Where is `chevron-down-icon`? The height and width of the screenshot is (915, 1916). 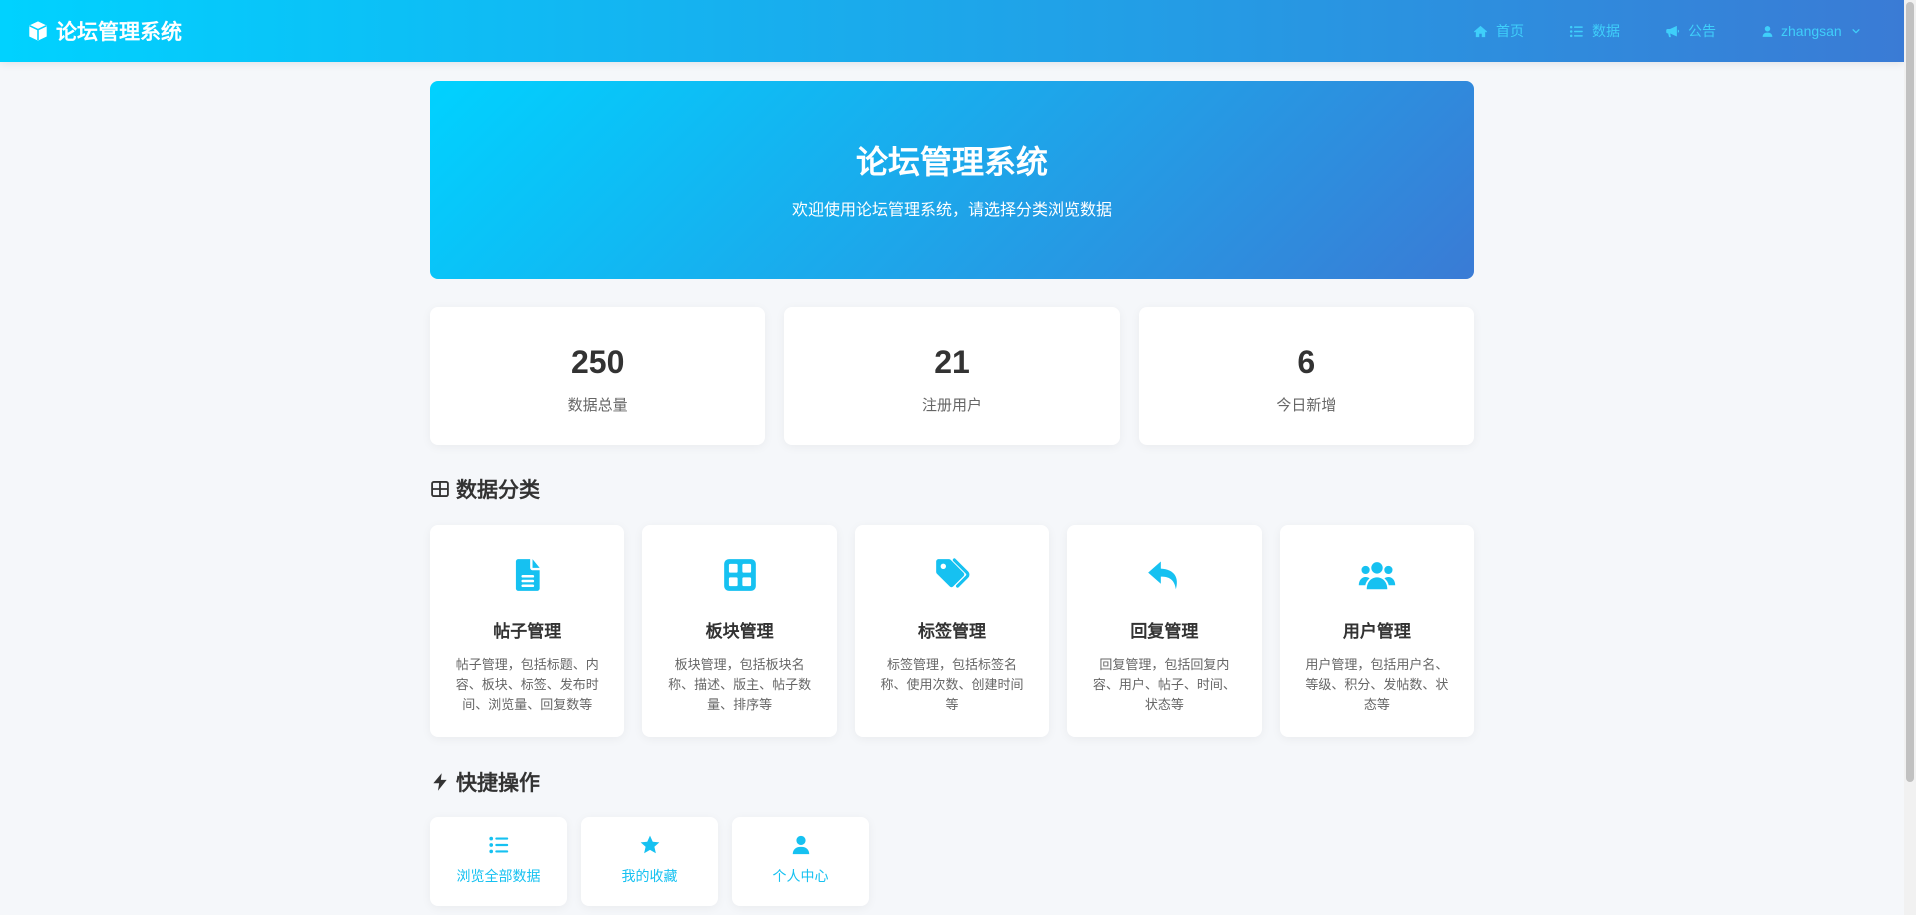
chevron-down-icon is located at coordinates (1856, 31).